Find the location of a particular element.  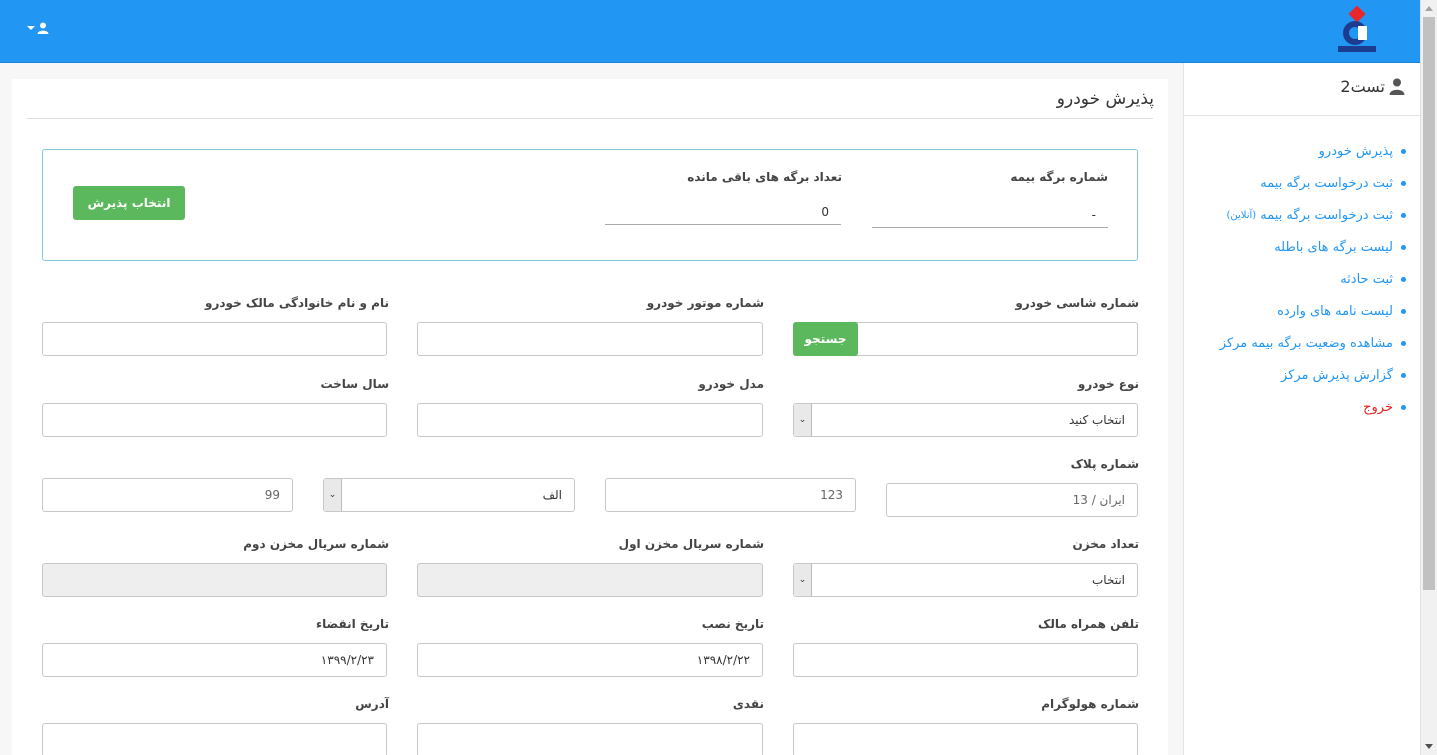

owner-name-input is located at coordinates (214, 339).